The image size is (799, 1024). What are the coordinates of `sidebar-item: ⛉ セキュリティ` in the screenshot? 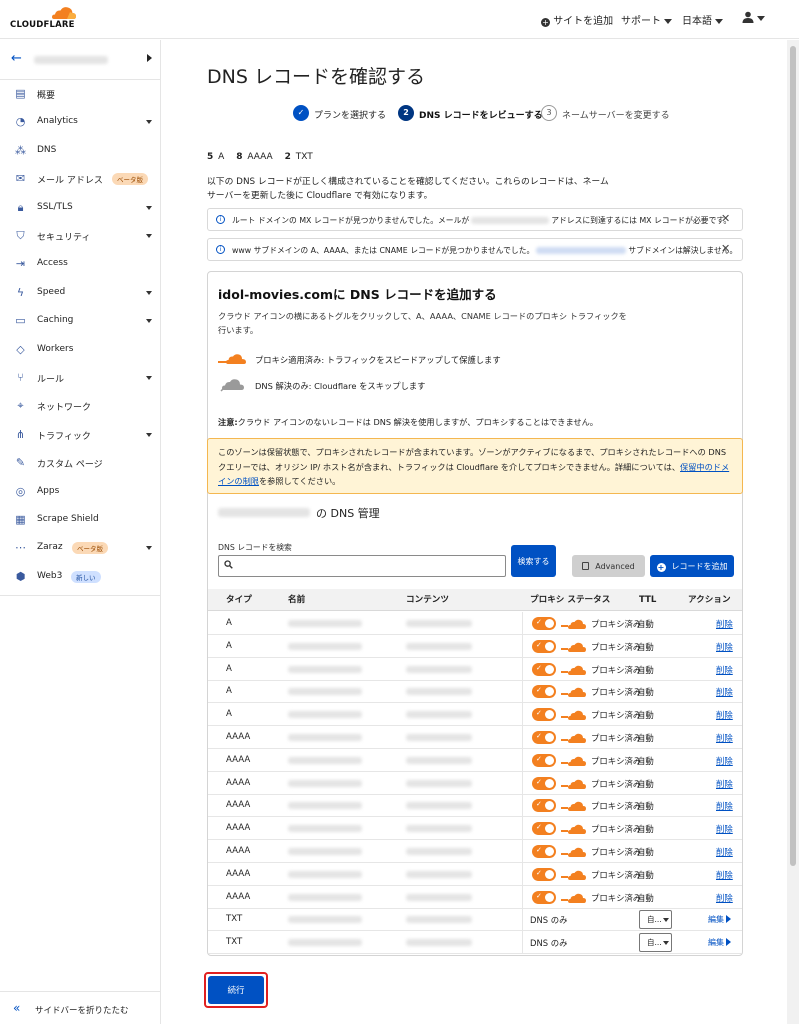 It's located at (80, 236).